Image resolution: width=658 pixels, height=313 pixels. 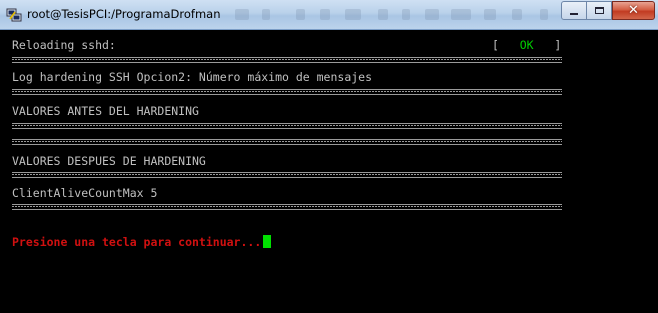 I want to click on after-value: ClientAliveCountMax 5, so click(x=85, y=193).